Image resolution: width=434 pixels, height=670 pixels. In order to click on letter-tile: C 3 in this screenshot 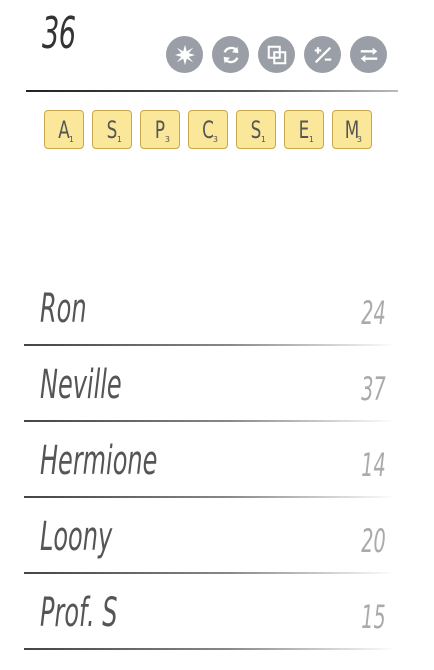, I will do `click(208, 129)`.